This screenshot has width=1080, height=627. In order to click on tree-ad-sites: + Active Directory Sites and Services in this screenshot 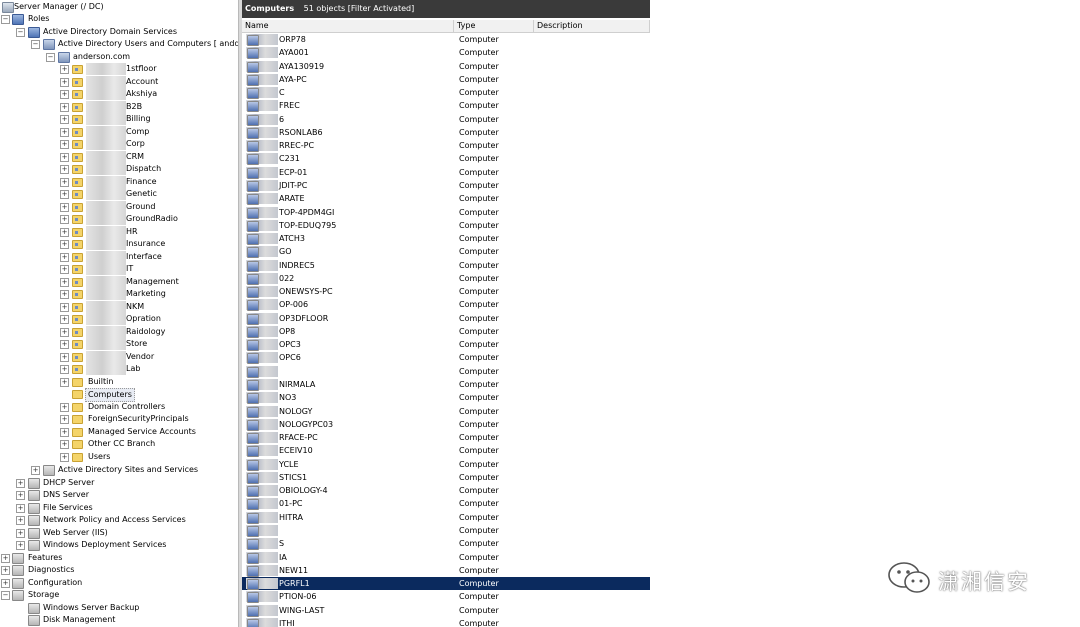, I will do `click(119, 470)`.